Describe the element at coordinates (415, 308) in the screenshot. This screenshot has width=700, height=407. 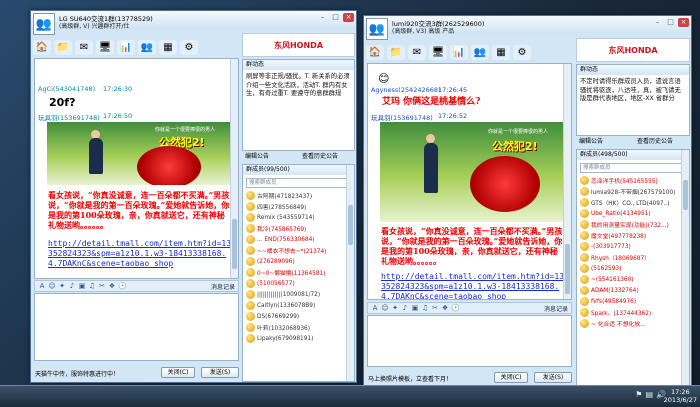
I see `image-icon: ▣` at that location.